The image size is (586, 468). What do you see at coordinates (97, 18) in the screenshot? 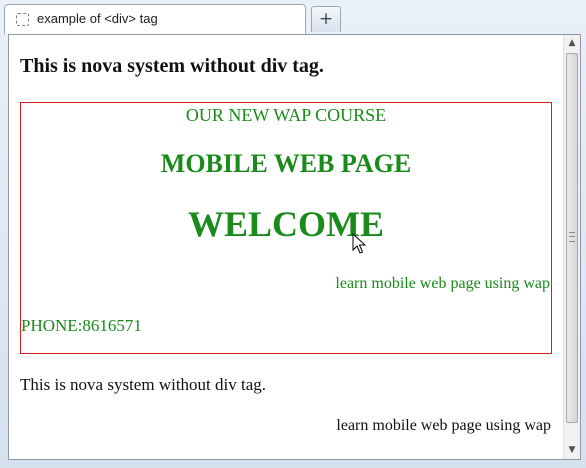
I see `tab-title: example of <div> tag` at bounding box center [97, 18].